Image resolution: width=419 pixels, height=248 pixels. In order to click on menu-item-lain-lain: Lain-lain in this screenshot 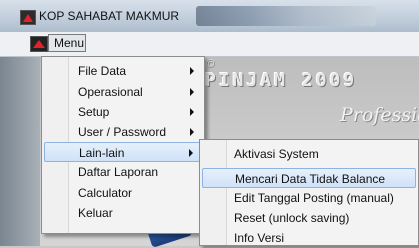, I will do `click(123, 152)`.